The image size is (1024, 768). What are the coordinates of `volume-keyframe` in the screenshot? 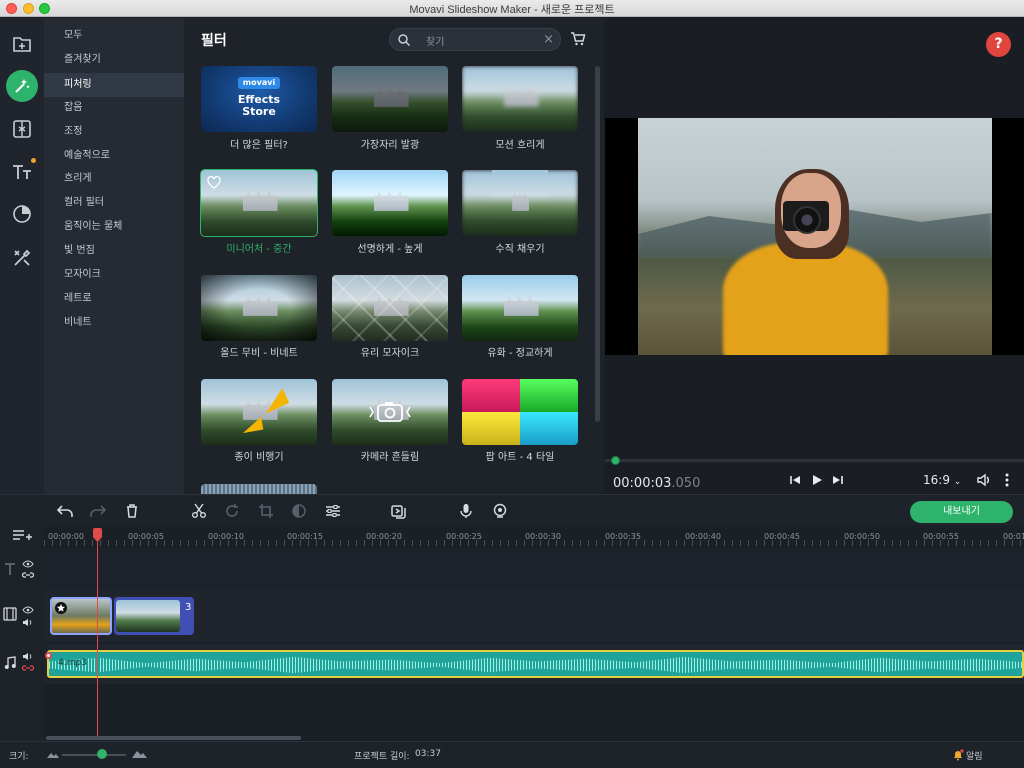 It's located at (48, 655).